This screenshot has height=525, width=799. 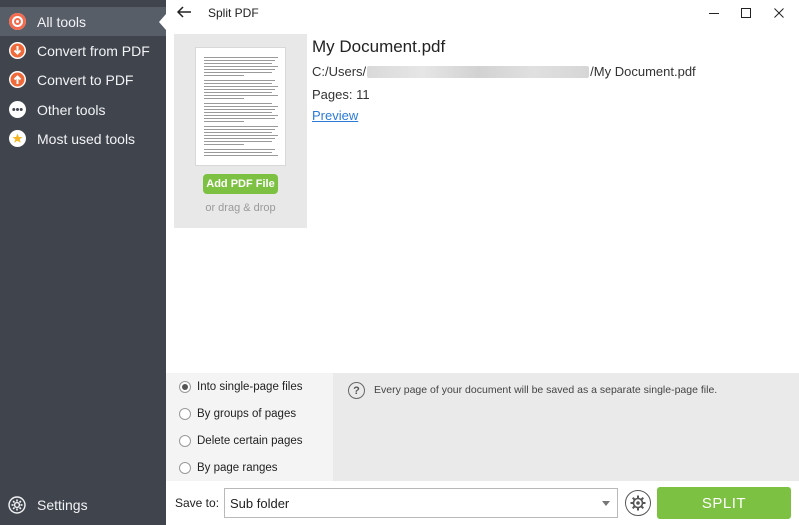 I want to click on option-single-page-files: Into single-page files, so click(x=240, y=387).